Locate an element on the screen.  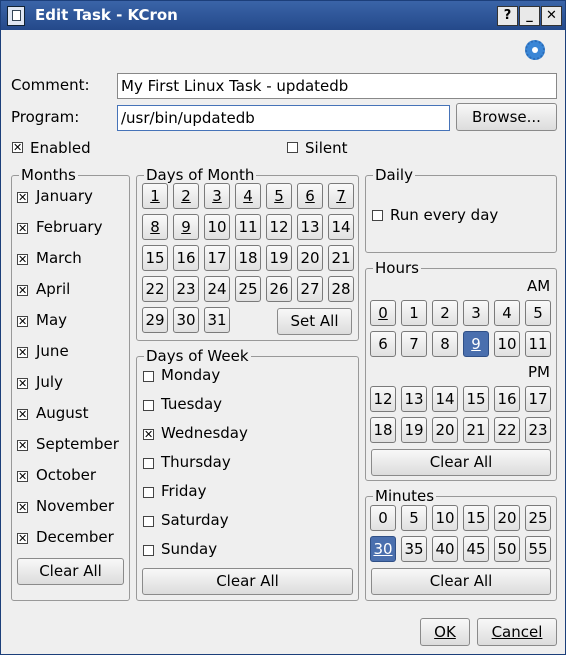
close-button: ✕ is located at coordinates (551, 16).